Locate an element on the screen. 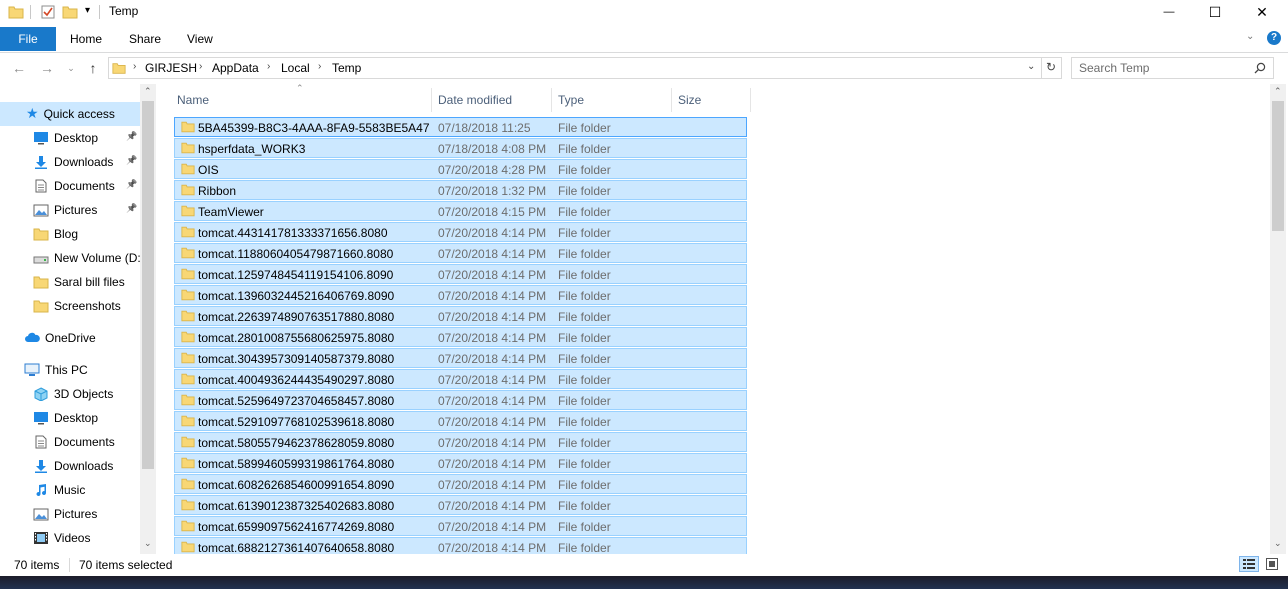 This screenshot has height=589, width=1288. tab-home: Home is located at coordinates (86, 39).